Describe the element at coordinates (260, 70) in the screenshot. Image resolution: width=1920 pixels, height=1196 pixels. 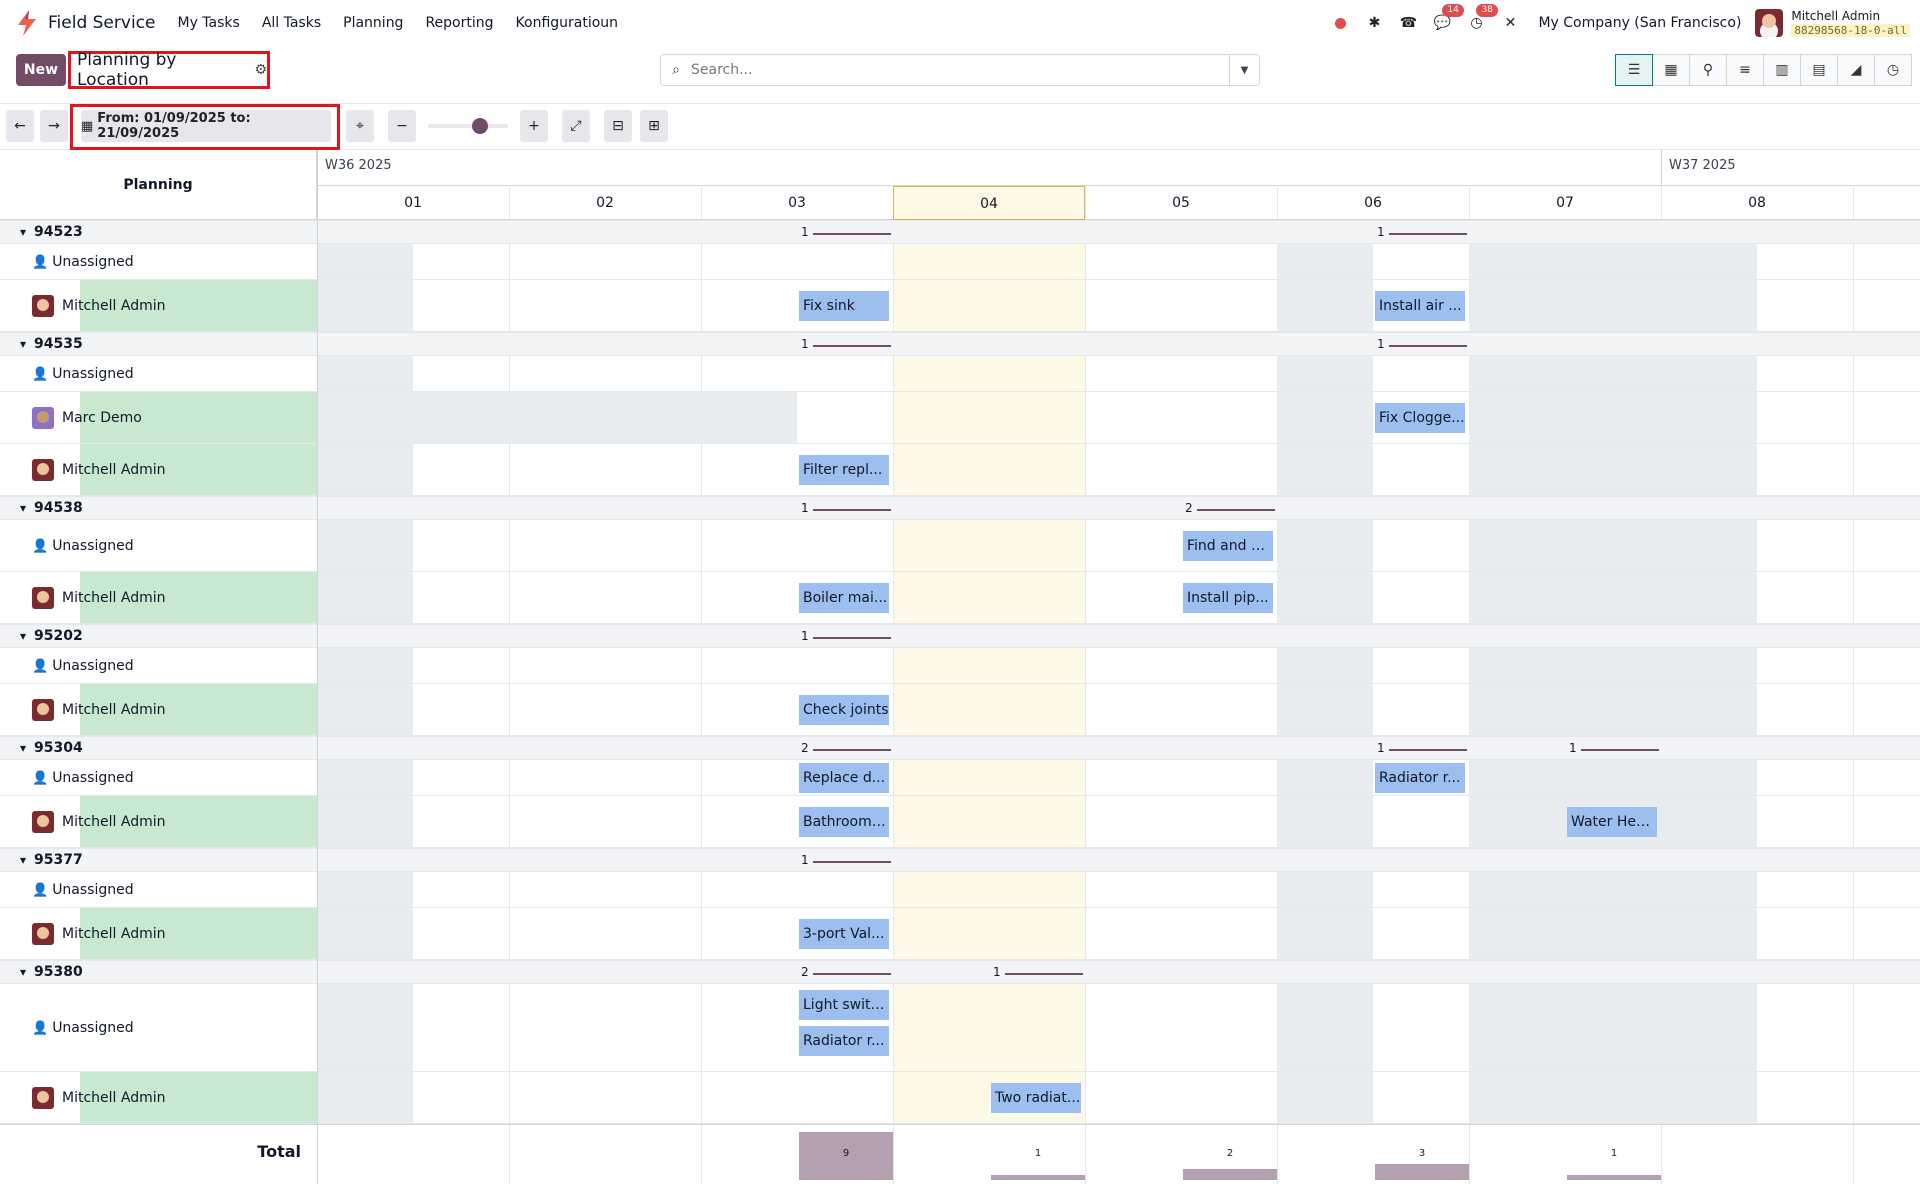
I see `gear-icon: ⚙` at that location.